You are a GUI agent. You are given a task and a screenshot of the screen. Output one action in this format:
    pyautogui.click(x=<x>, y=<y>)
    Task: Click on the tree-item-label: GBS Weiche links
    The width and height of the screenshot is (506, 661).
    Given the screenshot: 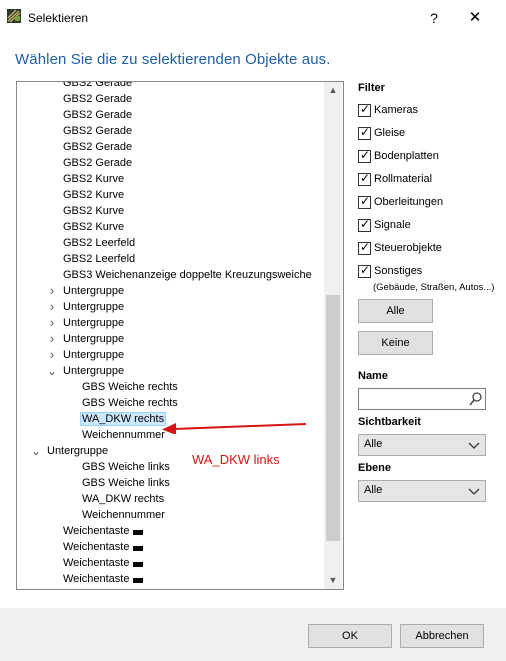 What is the action you would take?
    pyautogui.click(x=126, y=467)
    